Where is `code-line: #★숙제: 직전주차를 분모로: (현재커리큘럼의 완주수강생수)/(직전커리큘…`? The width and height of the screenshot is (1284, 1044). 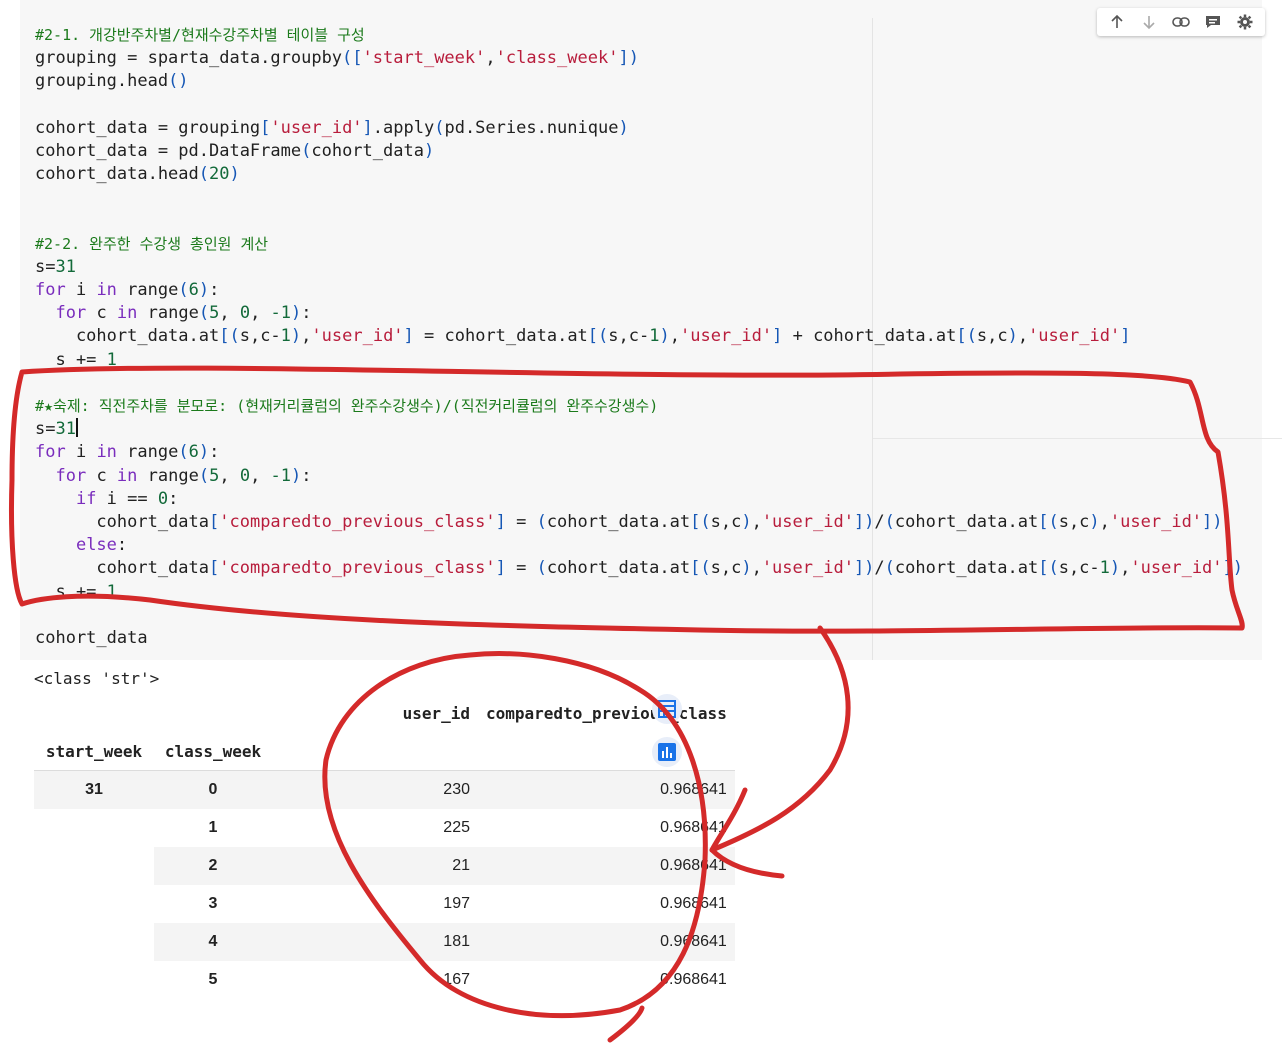 code-line: #★숙제: 직전주차를 분모로: (현재커리큘럼의 완주수강생수)/(직전커리큘… is located at coordinates (639, 406).